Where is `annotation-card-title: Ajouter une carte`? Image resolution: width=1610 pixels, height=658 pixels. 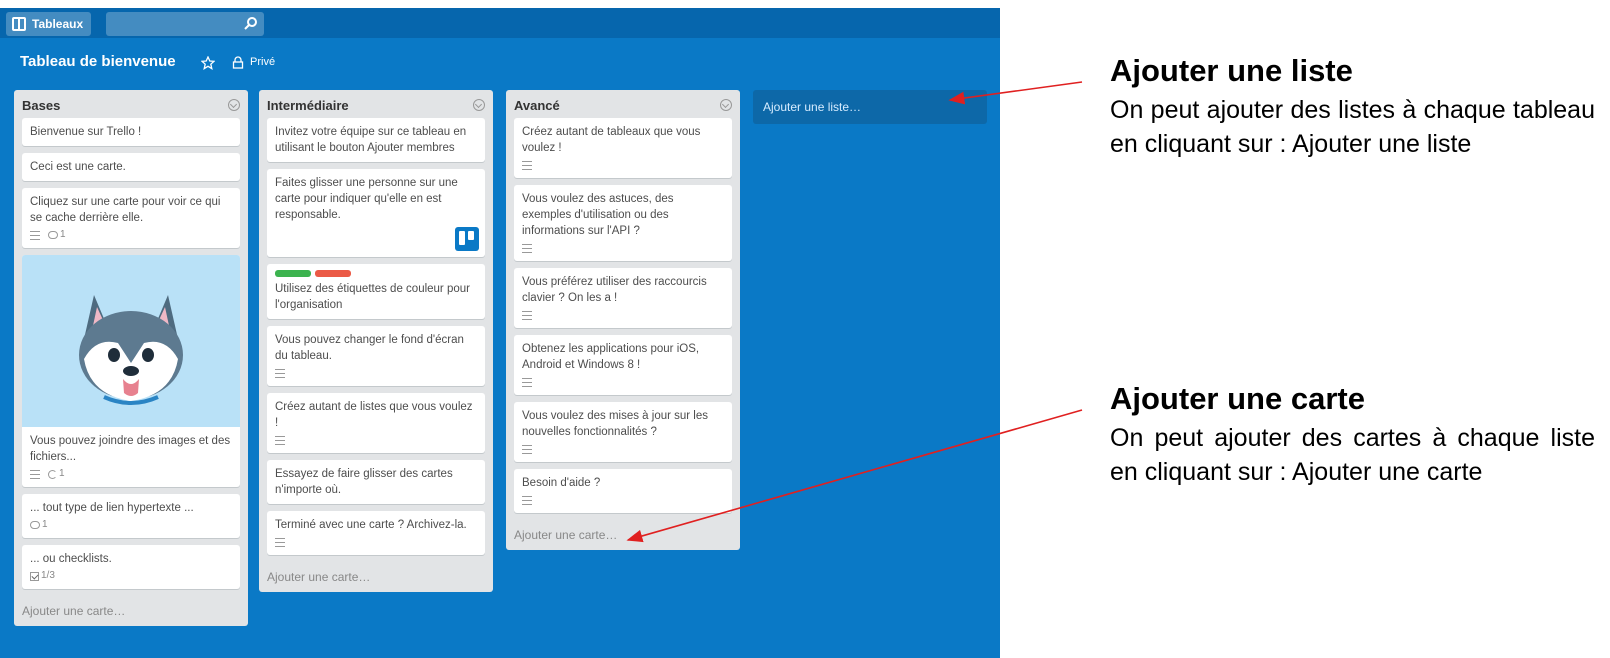
annotation-card-title: Ajouter une carte is located at coordinates (1237, 398).